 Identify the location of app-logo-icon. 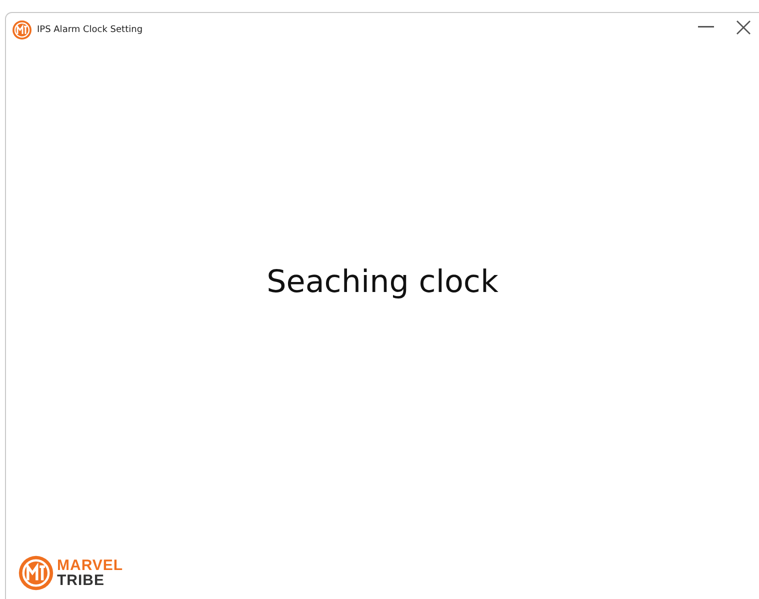
(22, 30).